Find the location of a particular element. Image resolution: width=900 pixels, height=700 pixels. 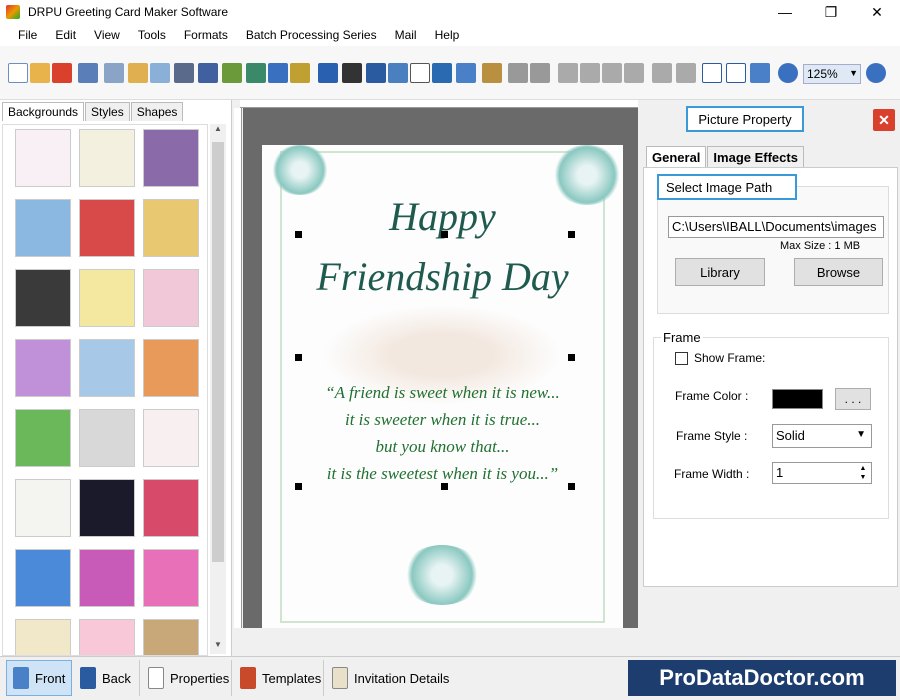

scrollbar: ▲ ▼ is located at coordinates (218, 389).